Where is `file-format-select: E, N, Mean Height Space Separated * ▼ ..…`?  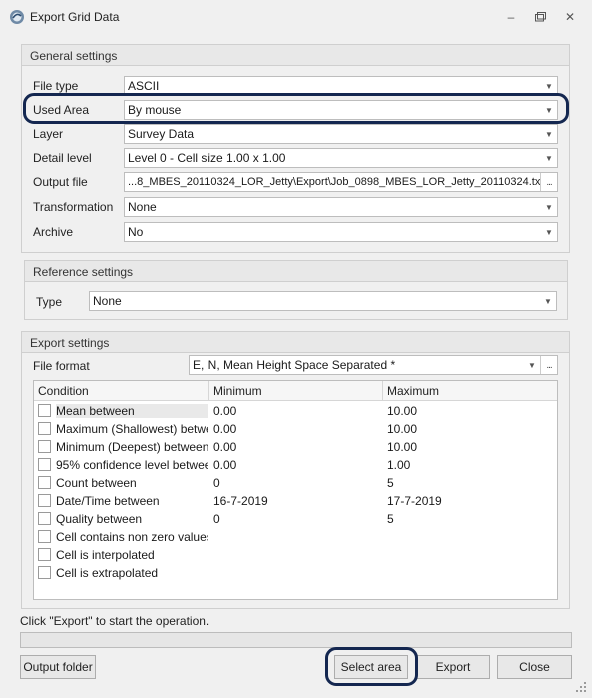
file-format-select: E, N, Mean Height Space Separated * ▼ ..… is located at coordinates (373, 365).